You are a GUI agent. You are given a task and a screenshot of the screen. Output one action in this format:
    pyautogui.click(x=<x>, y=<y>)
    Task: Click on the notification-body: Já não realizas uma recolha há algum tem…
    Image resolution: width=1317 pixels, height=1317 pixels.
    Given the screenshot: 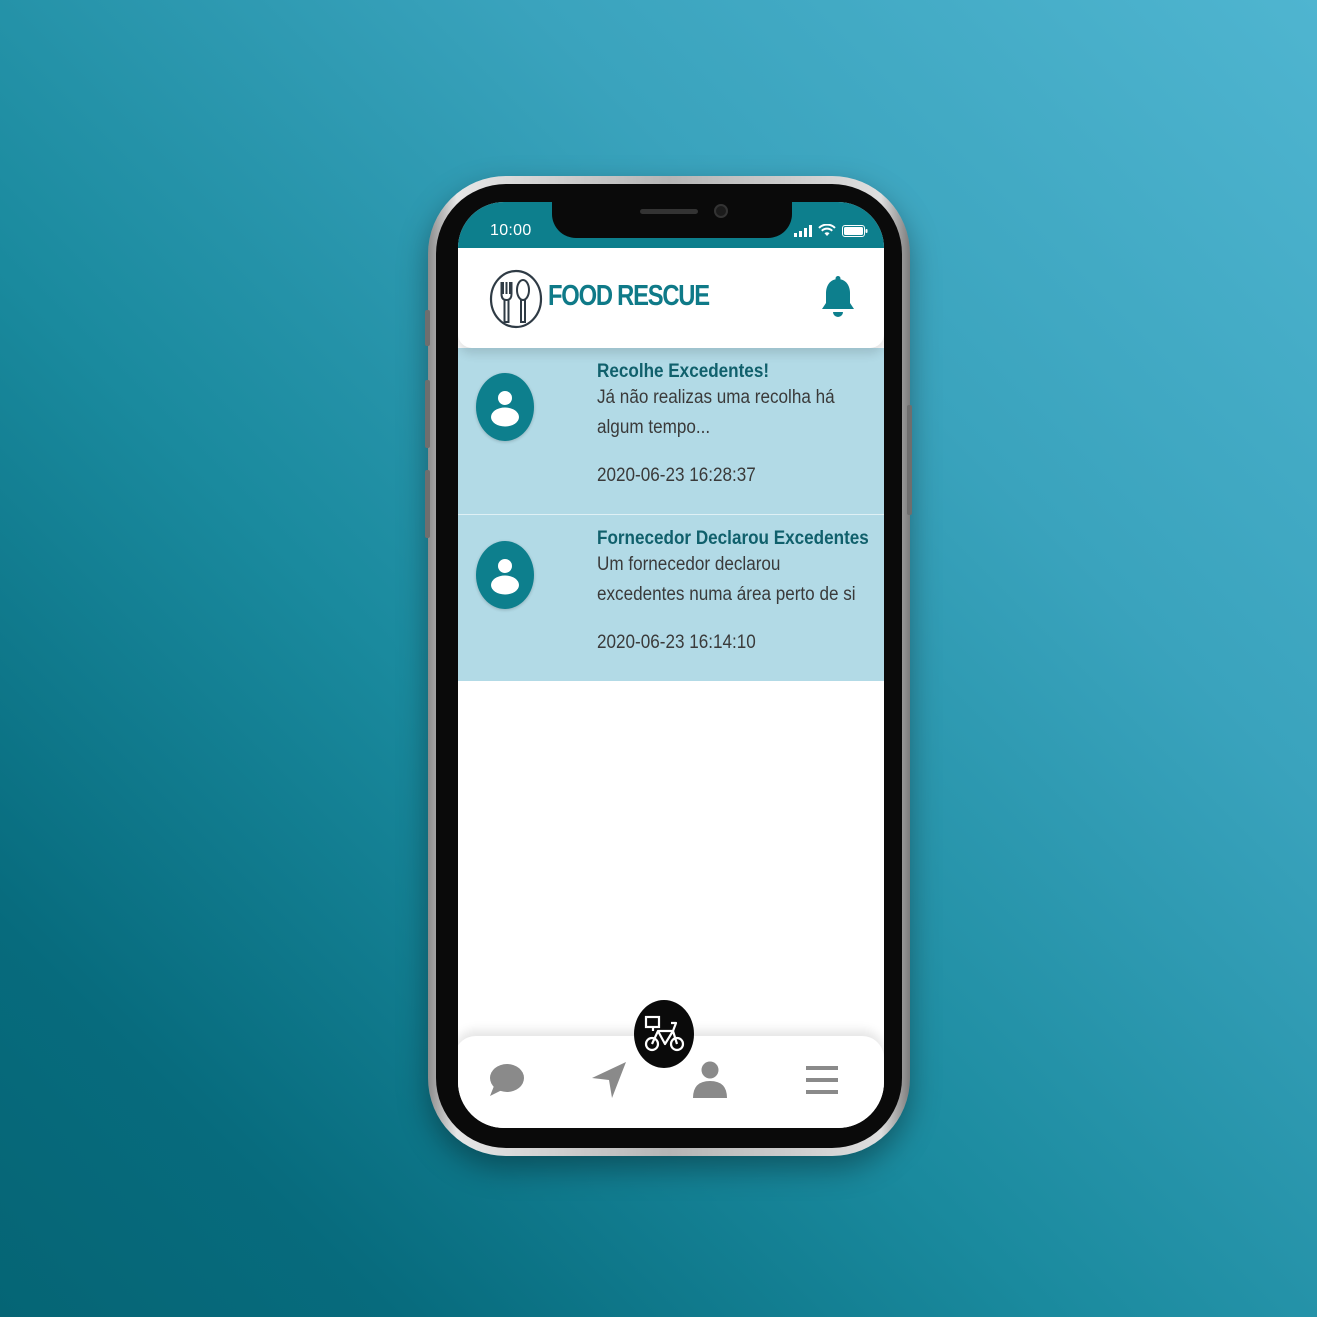 What is the action you would take?
    pyautogui.click(x=716, y=412)
    